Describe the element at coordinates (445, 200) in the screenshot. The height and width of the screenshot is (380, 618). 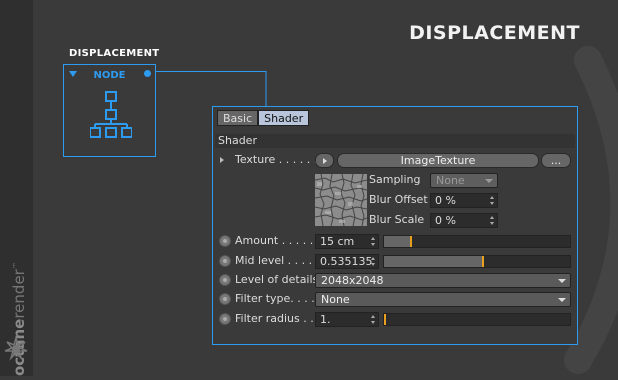
I see `blur-offset-value: 0 %` at that location.